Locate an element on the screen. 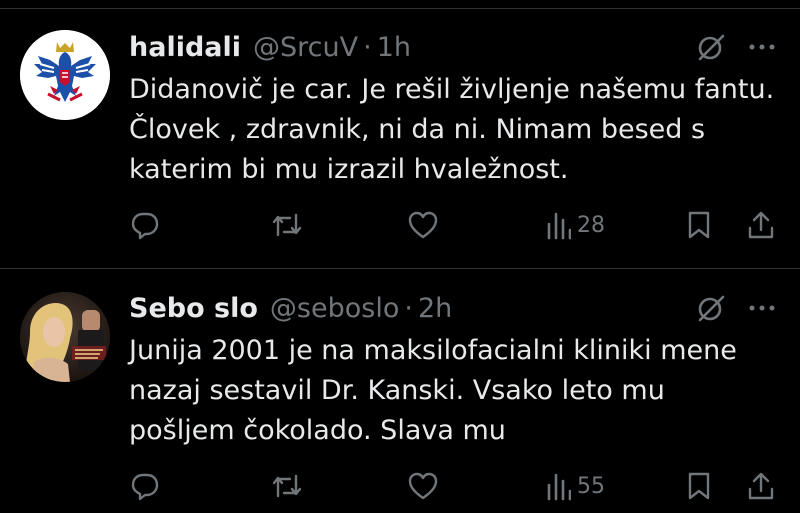 Image resolution: width=800 pixels, height=513 pixels. tweet-header: Sebo slo @seboslo · 2h is located at coordinates (454, 308).